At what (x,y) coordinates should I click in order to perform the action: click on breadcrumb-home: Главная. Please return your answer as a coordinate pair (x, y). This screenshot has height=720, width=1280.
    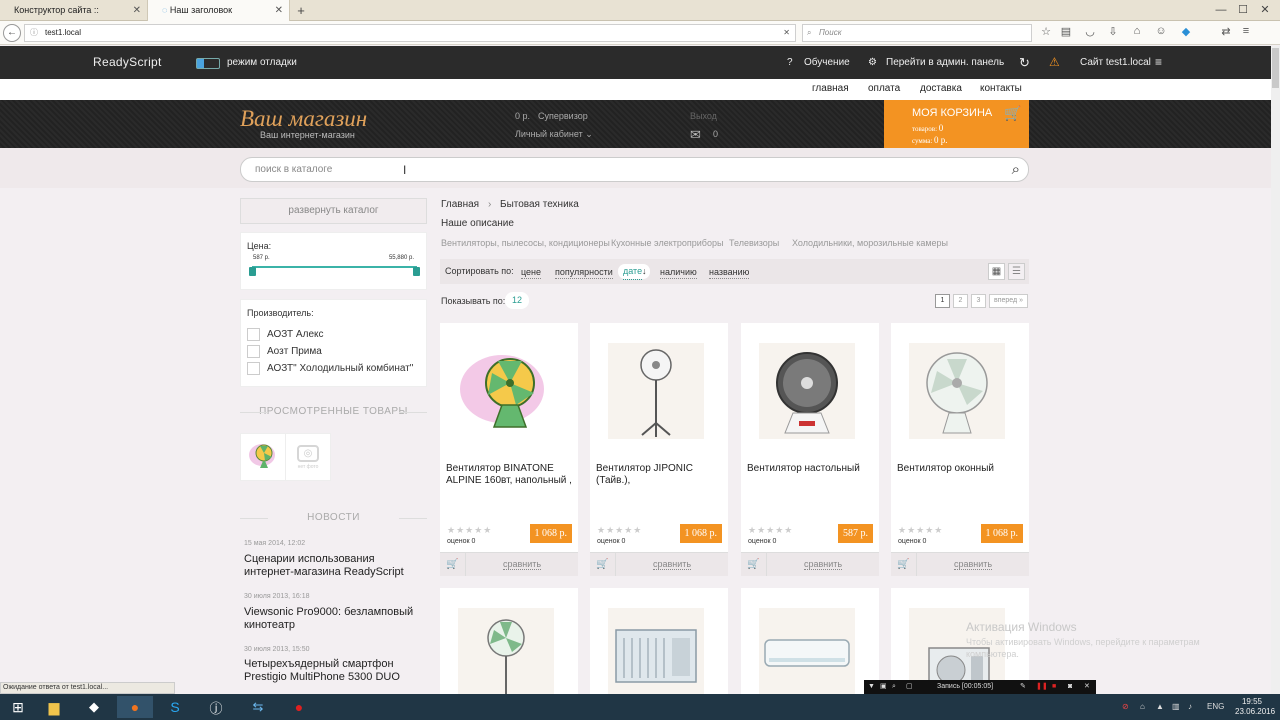
    Looking at the image, I should click on (460, 204).